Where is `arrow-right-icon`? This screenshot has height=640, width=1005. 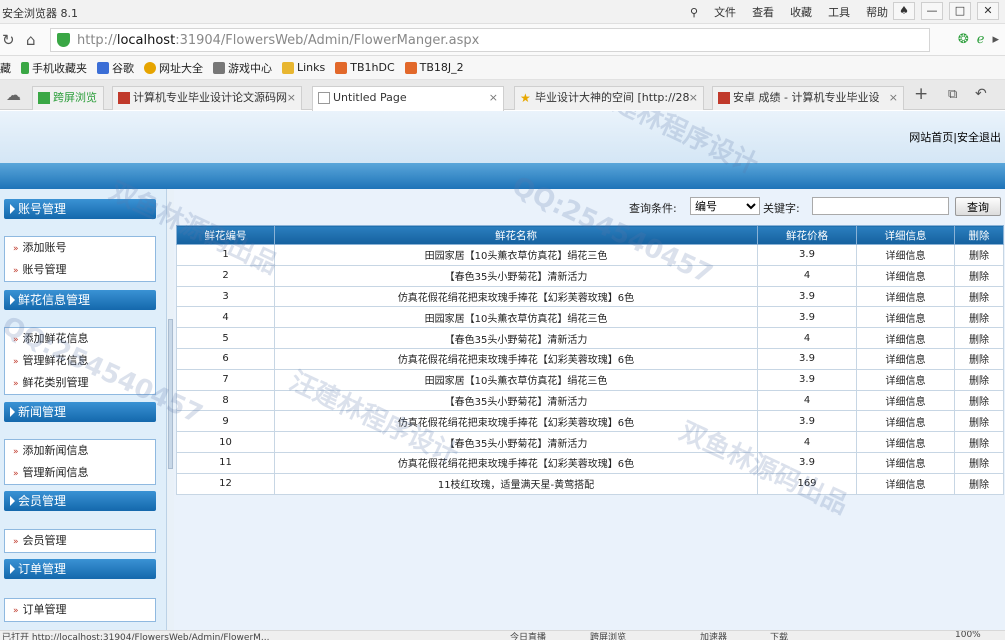 arrow-right-icon is located at coordinates (12, 501).